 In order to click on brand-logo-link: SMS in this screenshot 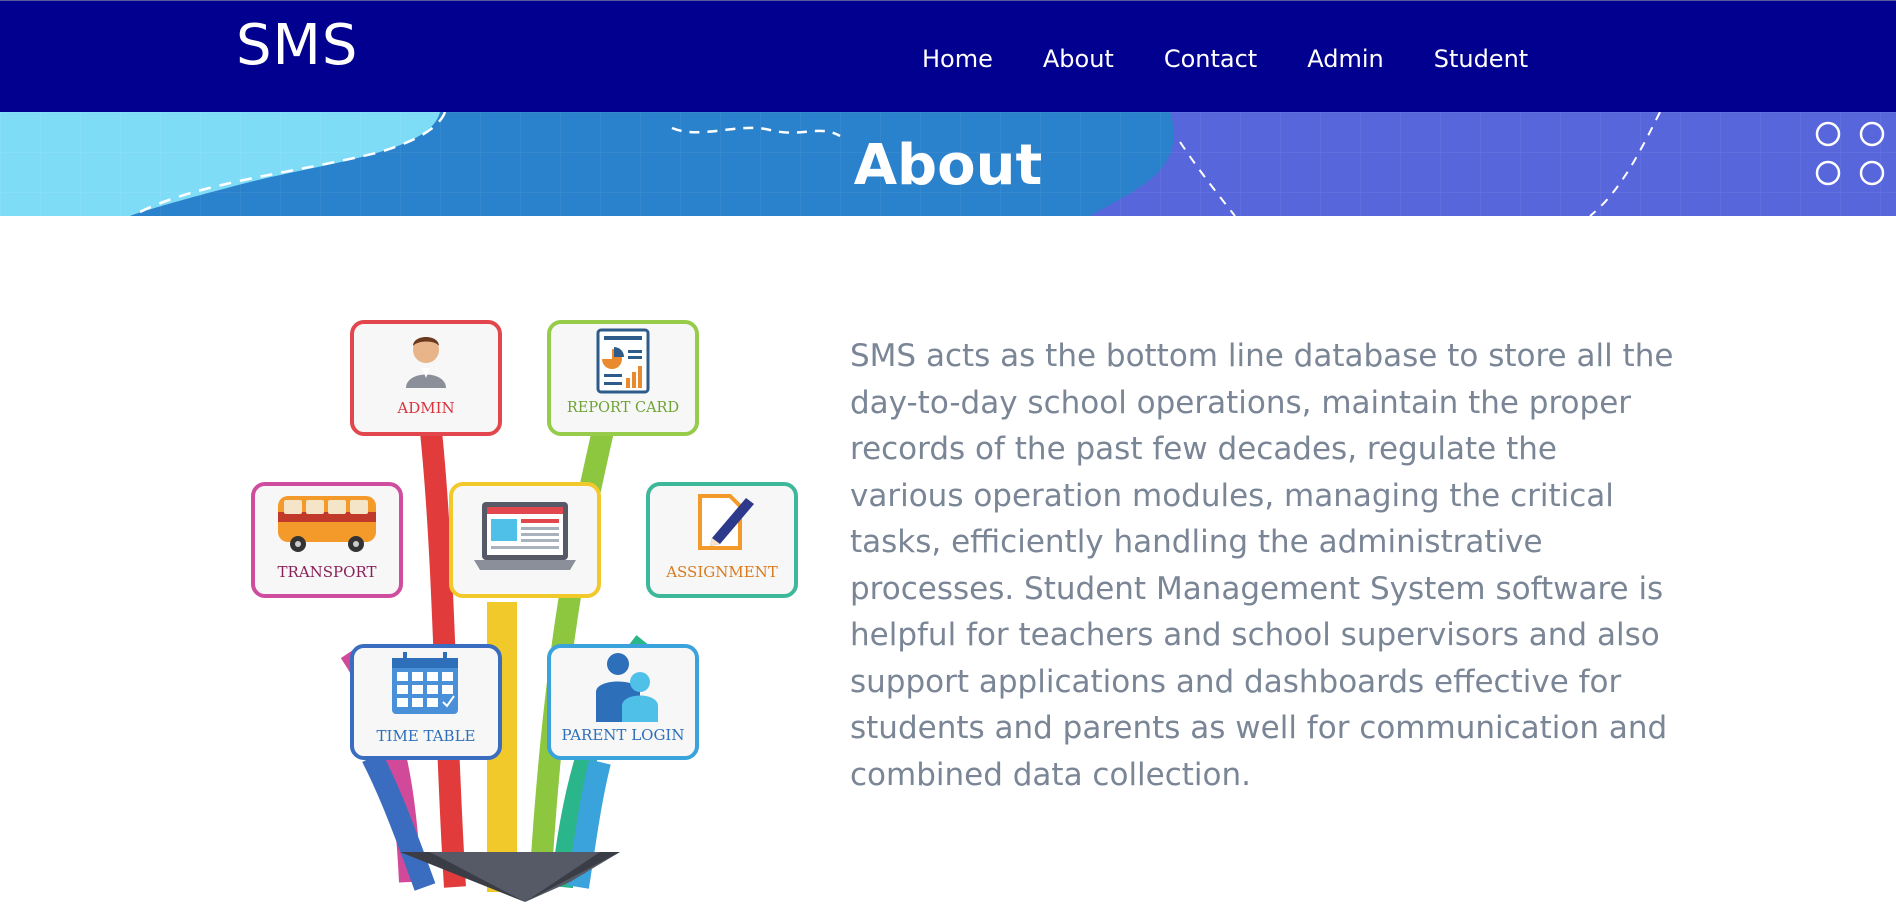, I will do `click(297, 46)`.